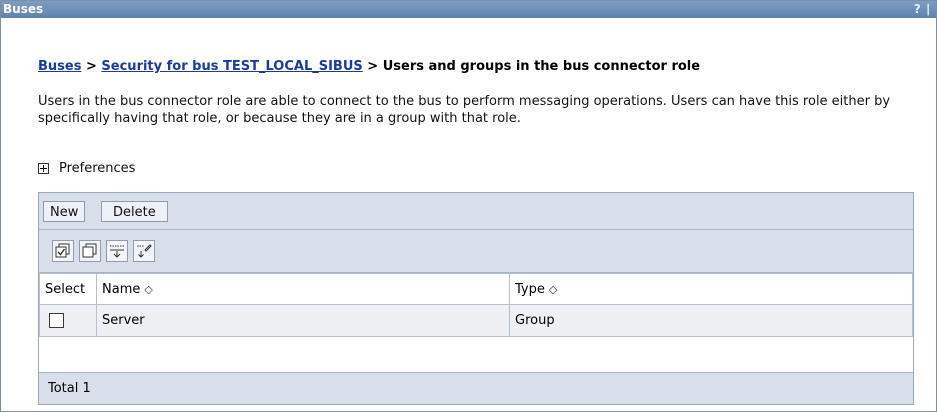 This screenshot has width=937, height=412. I want to click on expand-plus-icon, so click(43, 168).